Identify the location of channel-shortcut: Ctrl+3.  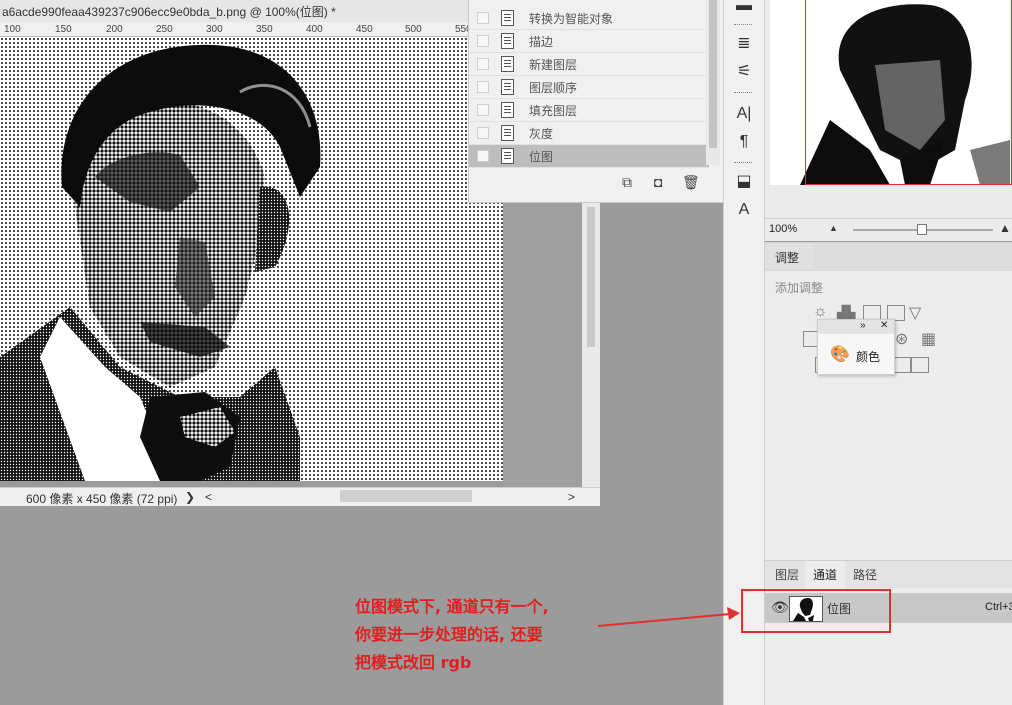
(998, 607).